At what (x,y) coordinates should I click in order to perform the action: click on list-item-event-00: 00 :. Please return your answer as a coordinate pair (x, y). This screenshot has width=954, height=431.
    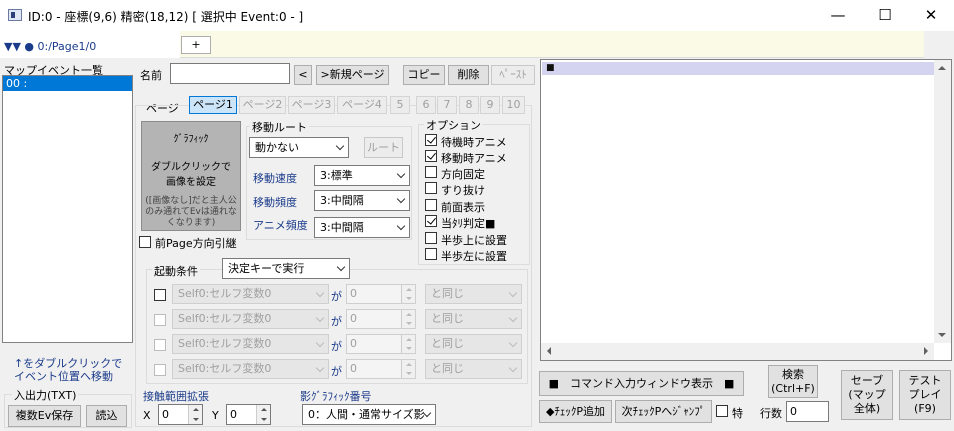
    Looking at the image, I should click on (67, 83).